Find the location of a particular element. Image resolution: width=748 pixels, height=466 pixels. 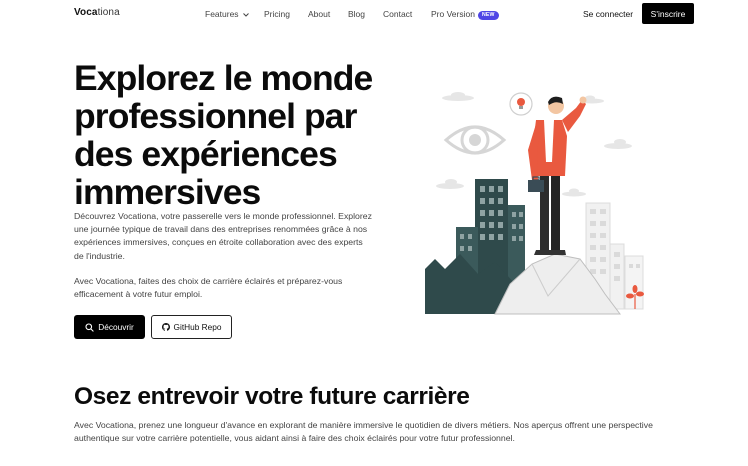

brand-bold: Voca is located at coordinates (86, 12).